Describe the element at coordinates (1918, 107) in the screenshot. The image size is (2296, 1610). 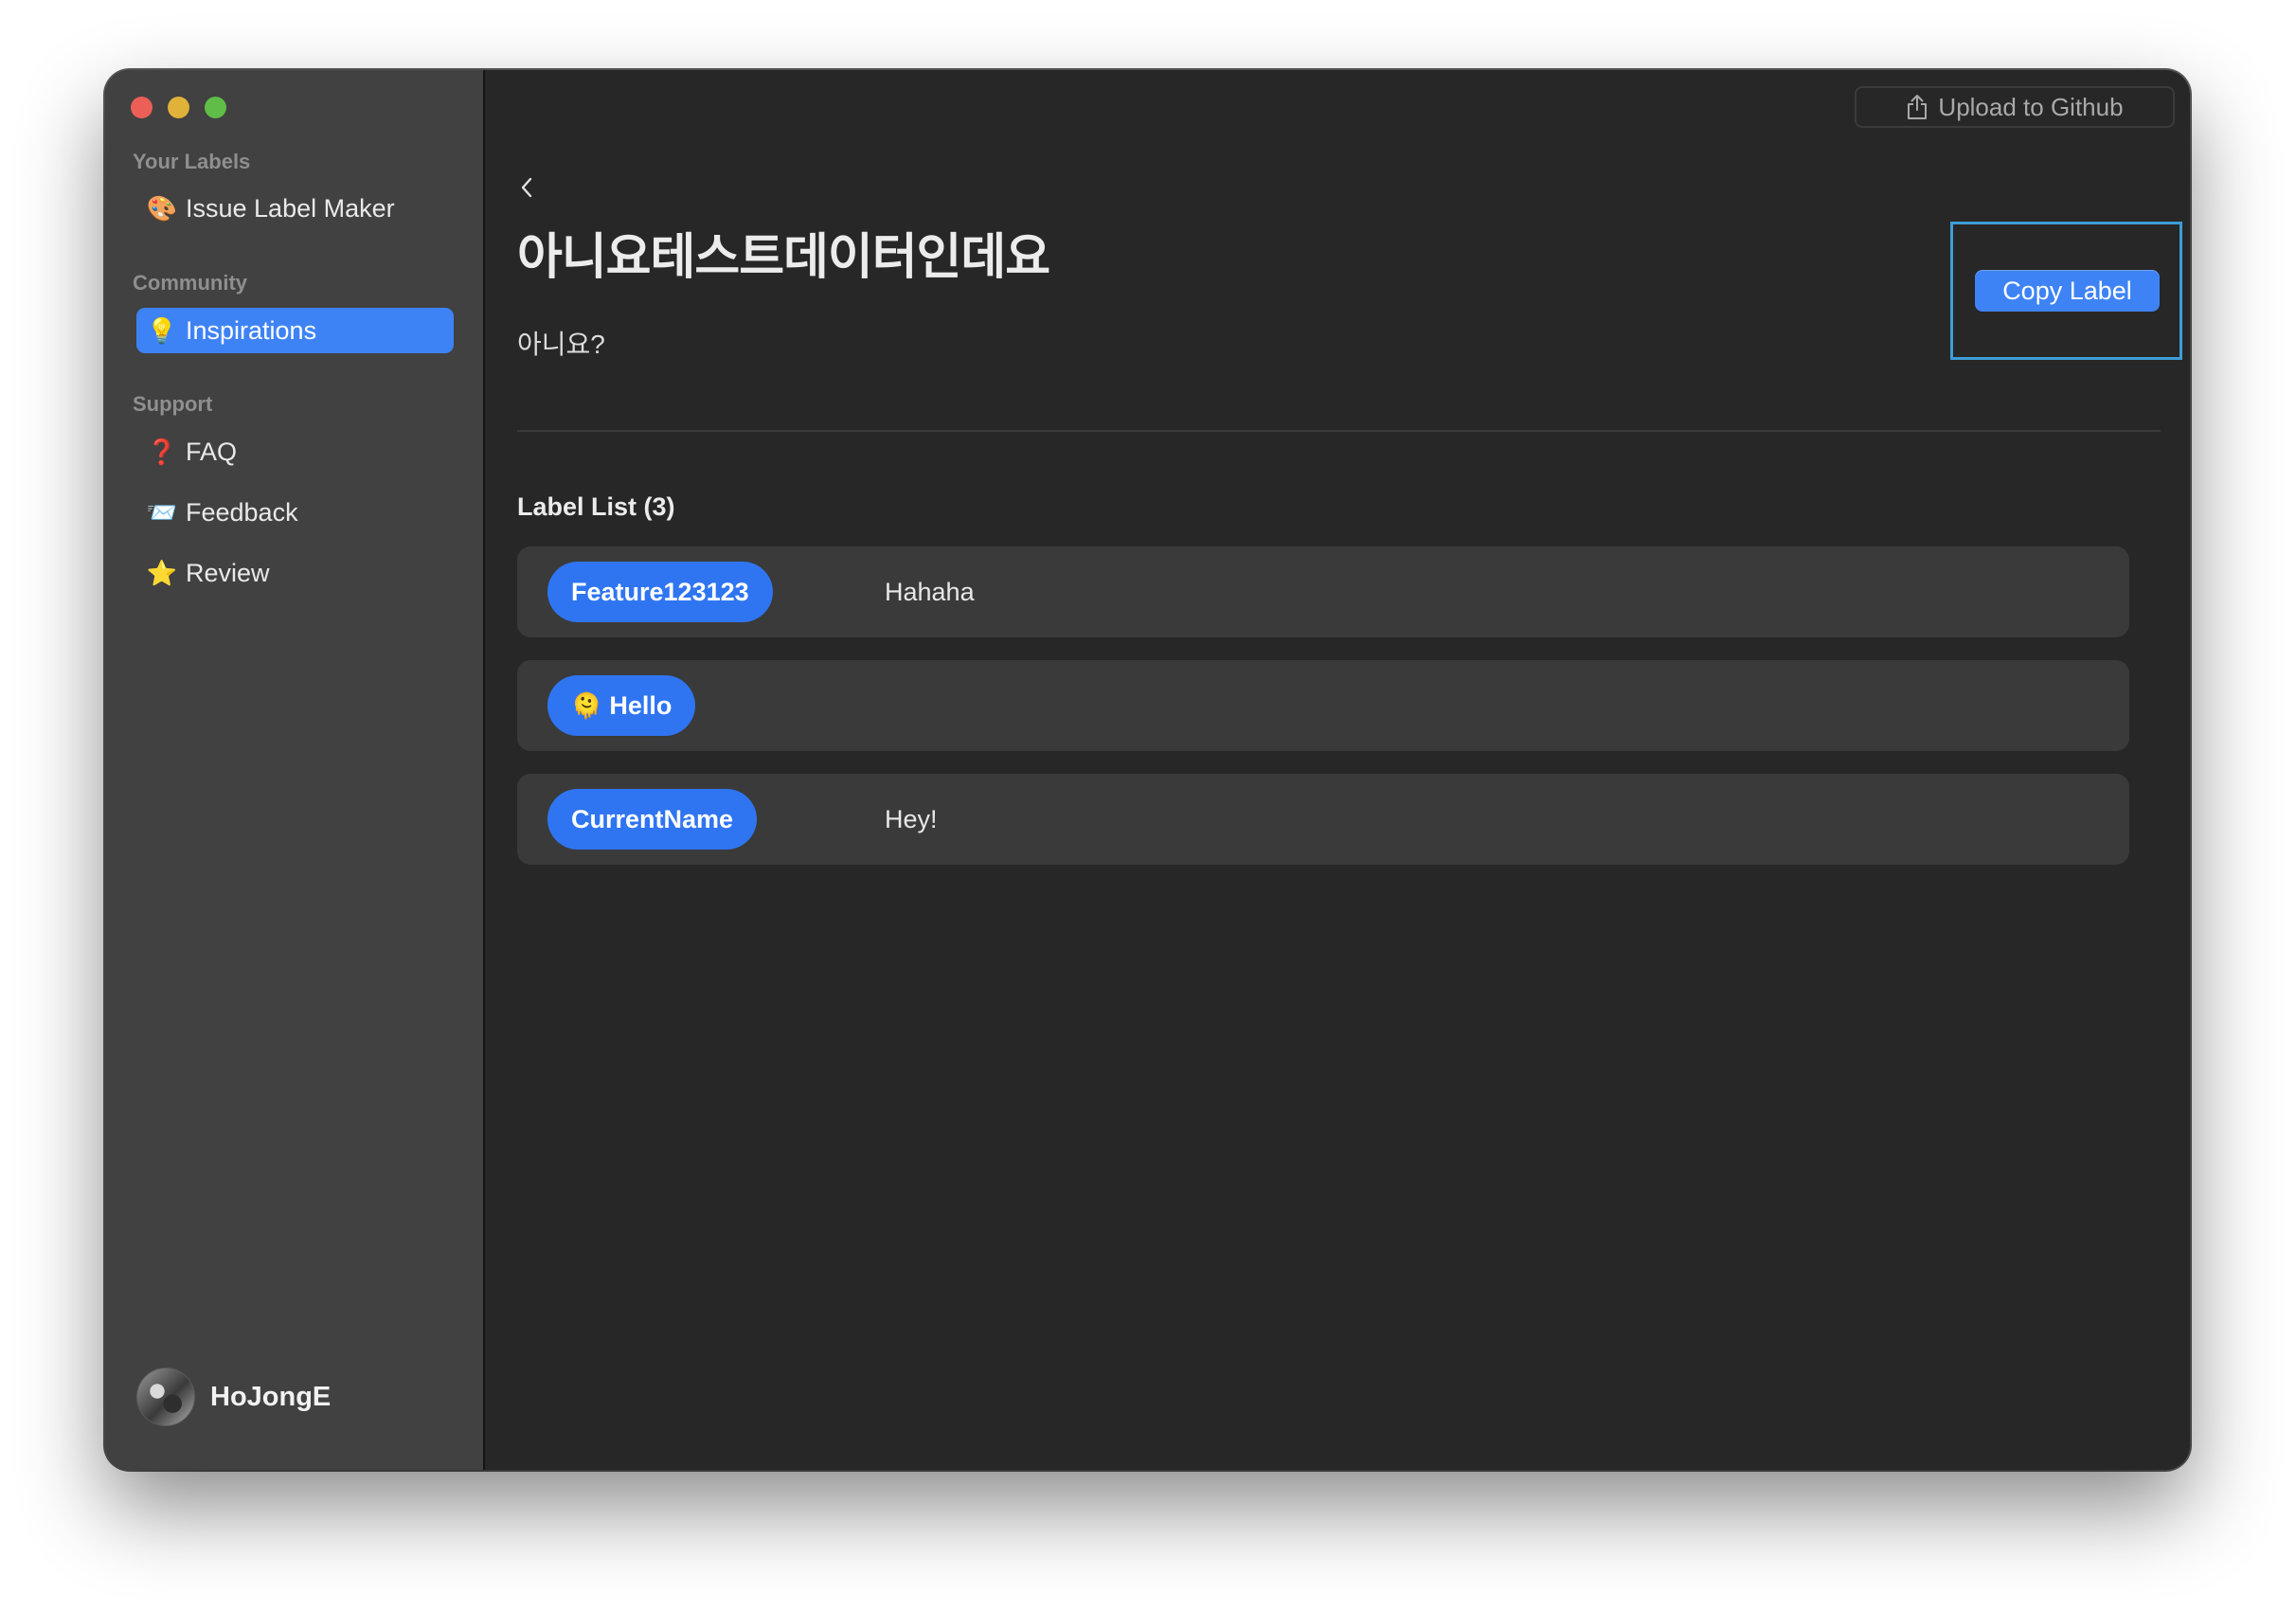
I see `share-icon` at that location.